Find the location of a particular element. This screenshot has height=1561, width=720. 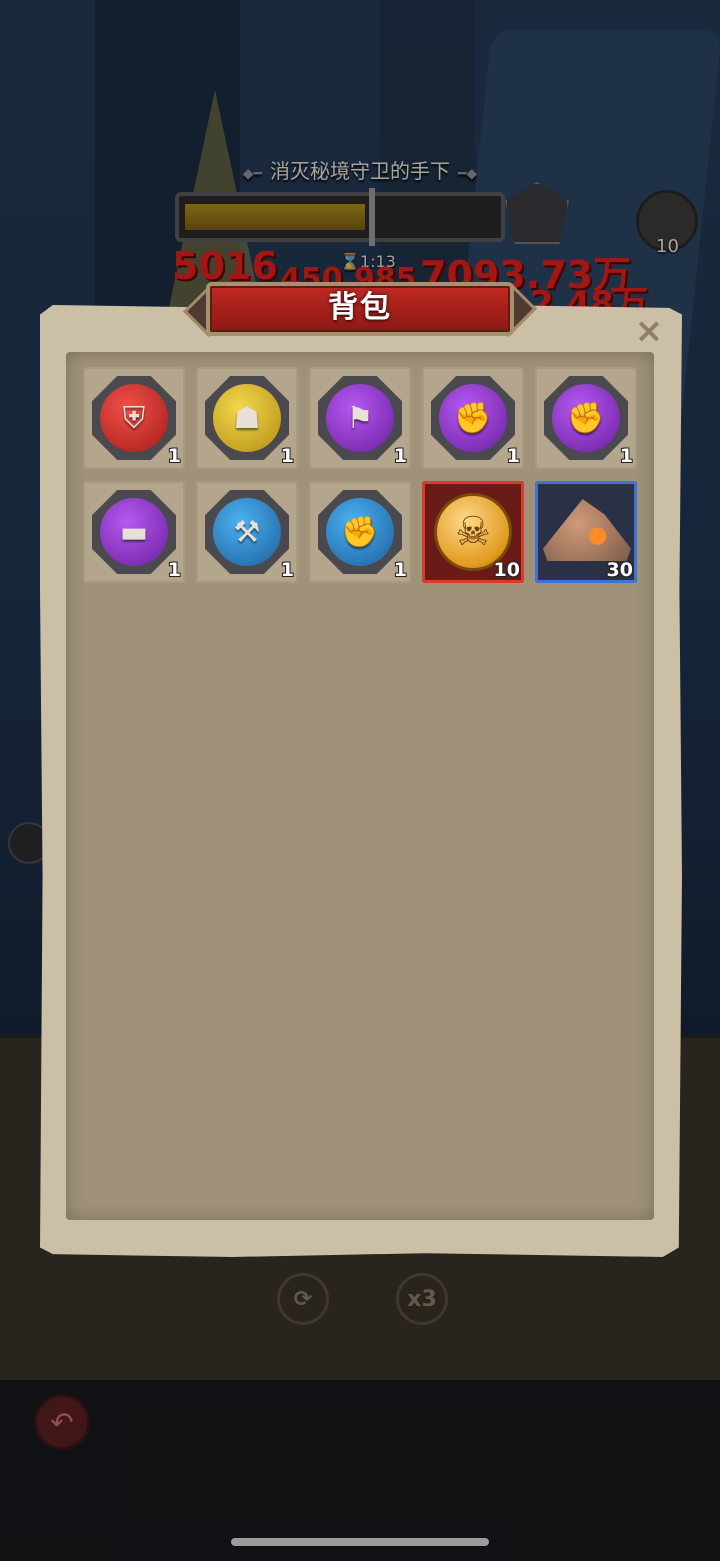

rarity-frame: ⛨ is located at coordinates (134, 418).